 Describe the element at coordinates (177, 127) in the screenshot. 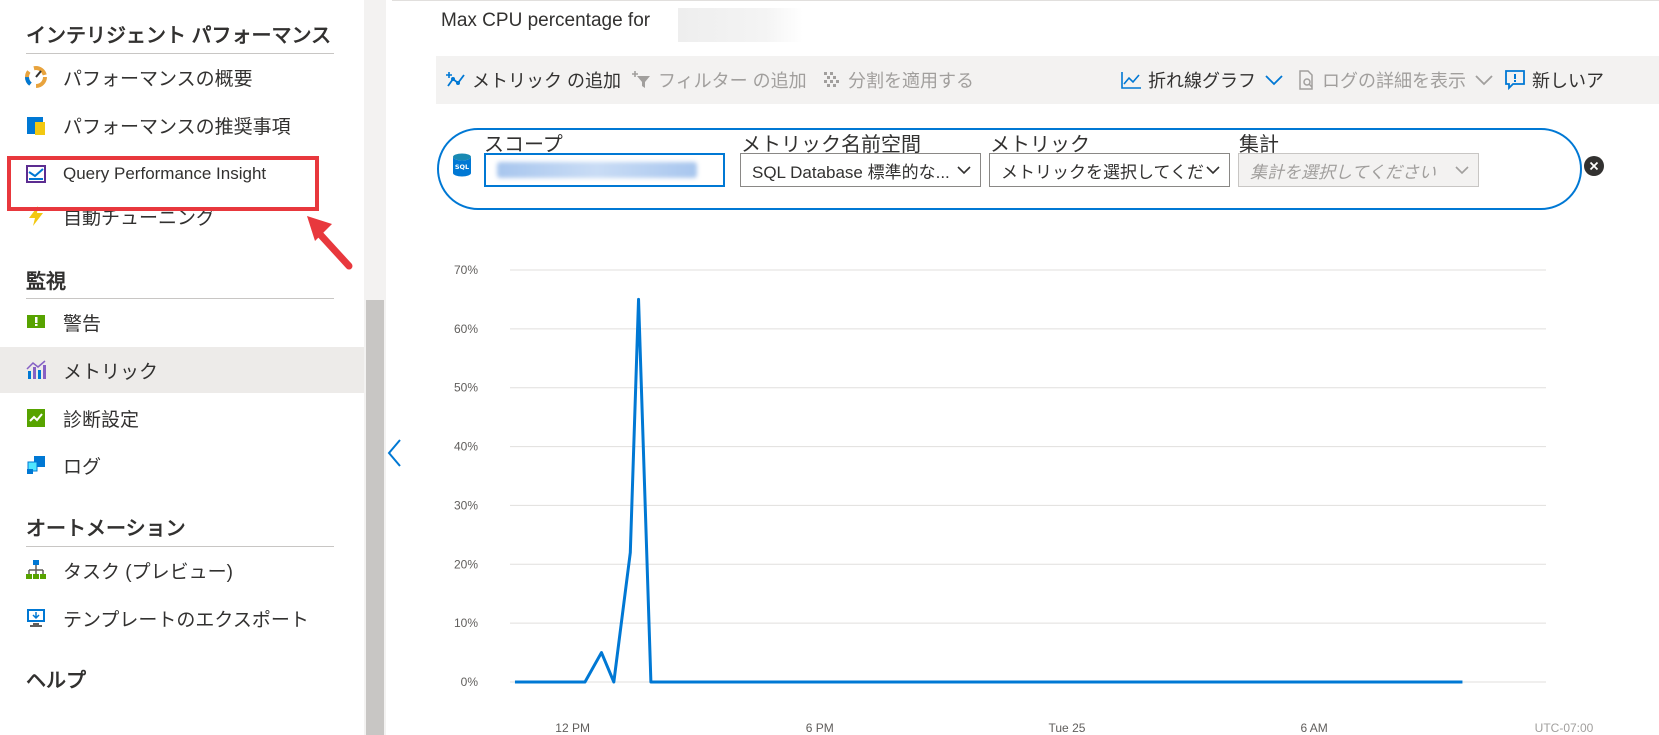

I see `sidebar-item-label: パフォーマンスの推奨事項` at that location.